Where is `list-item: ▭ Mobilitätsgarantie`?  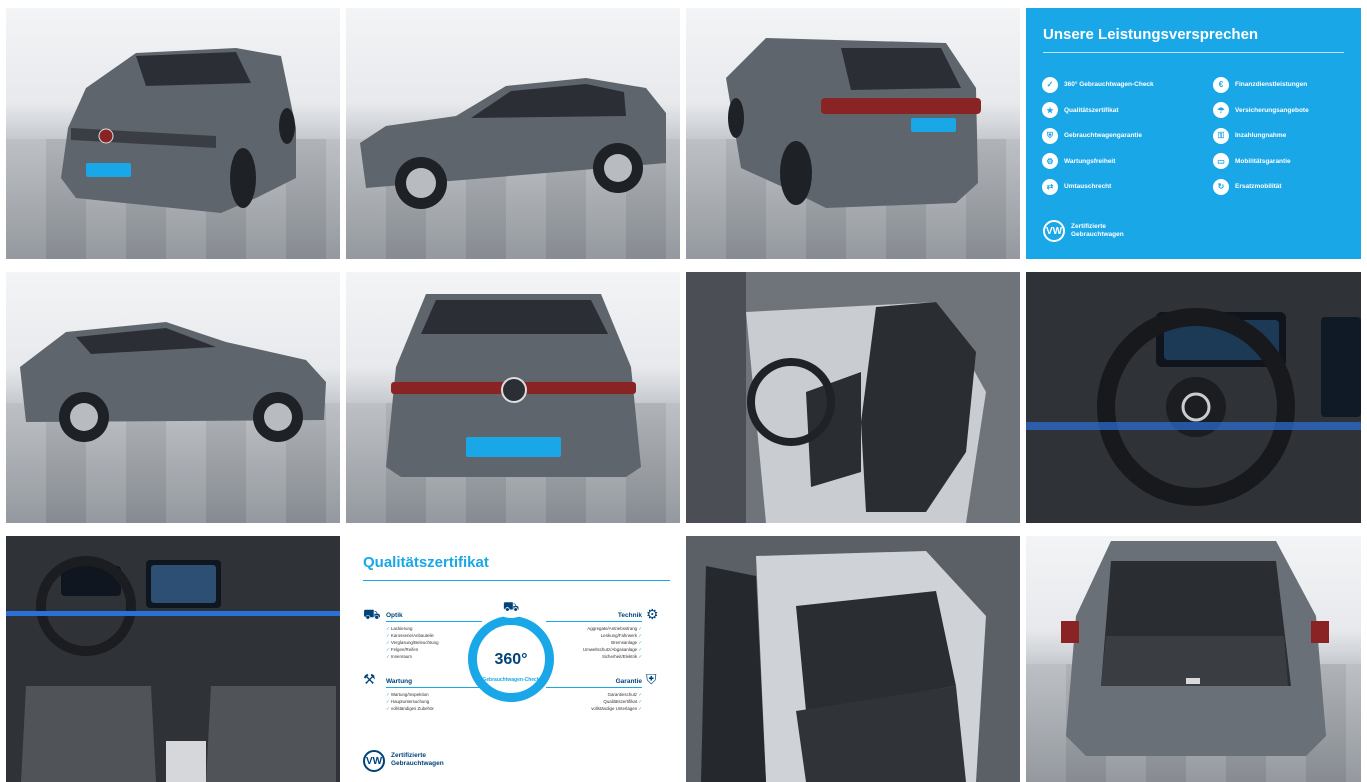
list-item: ▭ Mobilitätsgarantie is located at coordinates (1287, 162).